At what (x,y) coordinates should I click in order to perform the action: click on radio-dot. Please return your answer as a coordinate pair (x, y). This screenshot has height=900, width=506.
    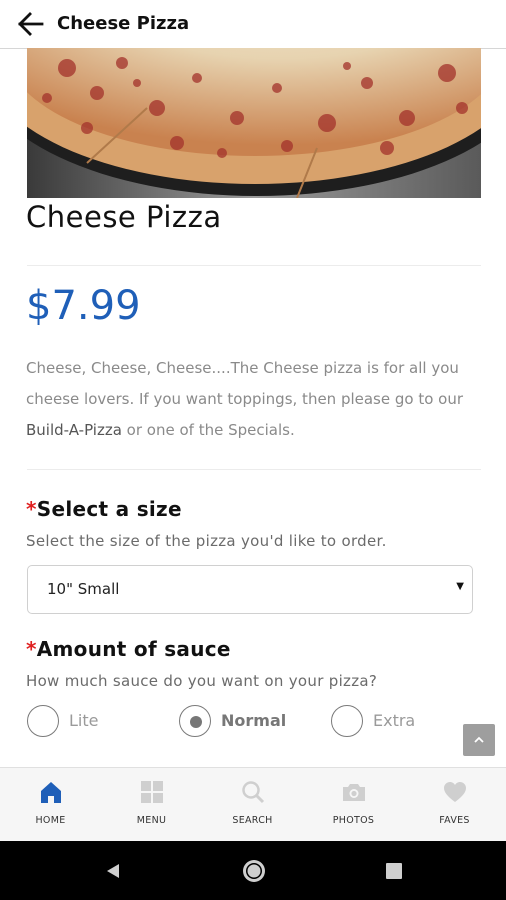
    Looking at the image, I should click on (196, 722).